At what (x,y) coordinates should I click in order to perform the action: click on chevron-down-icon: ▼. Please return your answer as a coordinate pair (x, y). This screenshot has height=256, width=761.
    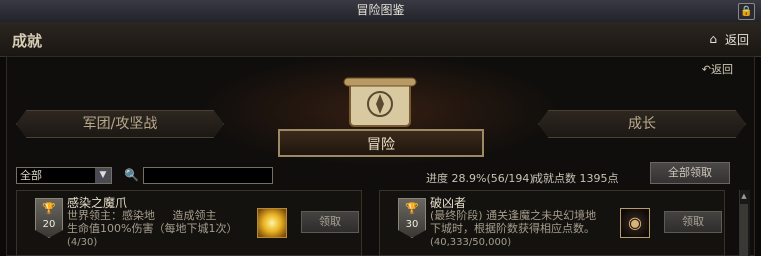
    Looking at the image, I should click on (103, 175).